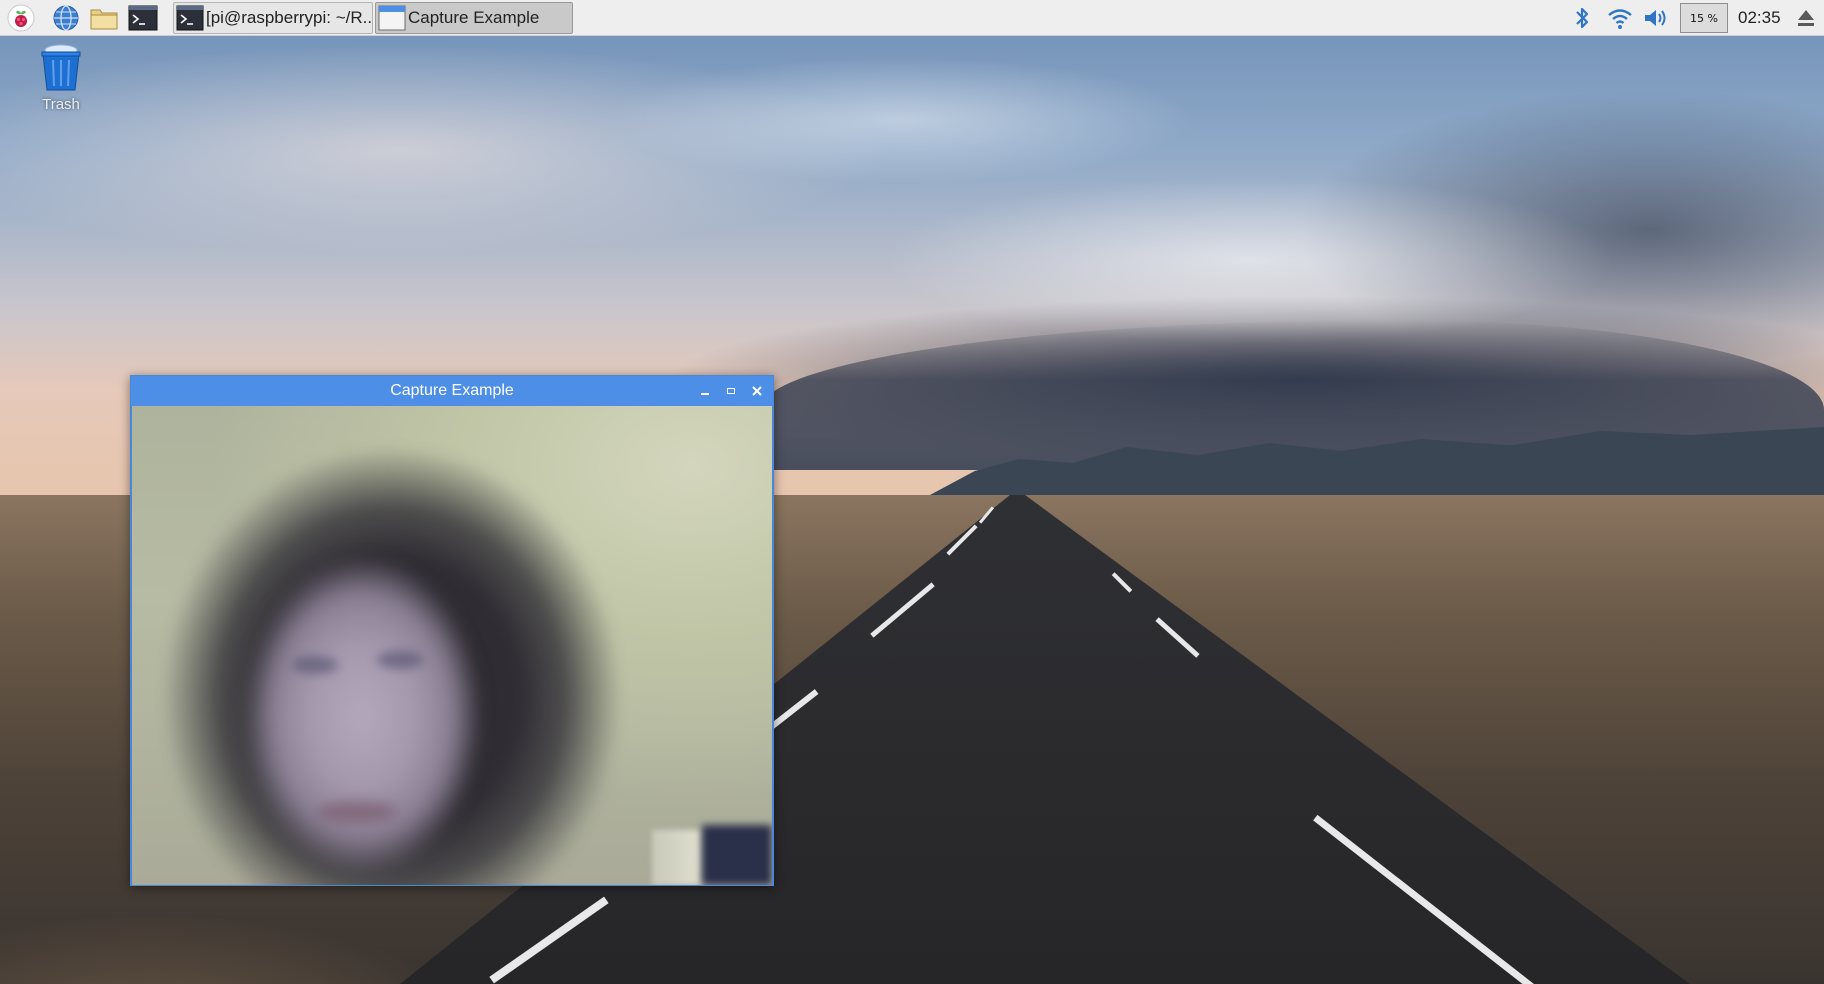  I want to click on bluetooth-icon, so click(1582, 18).